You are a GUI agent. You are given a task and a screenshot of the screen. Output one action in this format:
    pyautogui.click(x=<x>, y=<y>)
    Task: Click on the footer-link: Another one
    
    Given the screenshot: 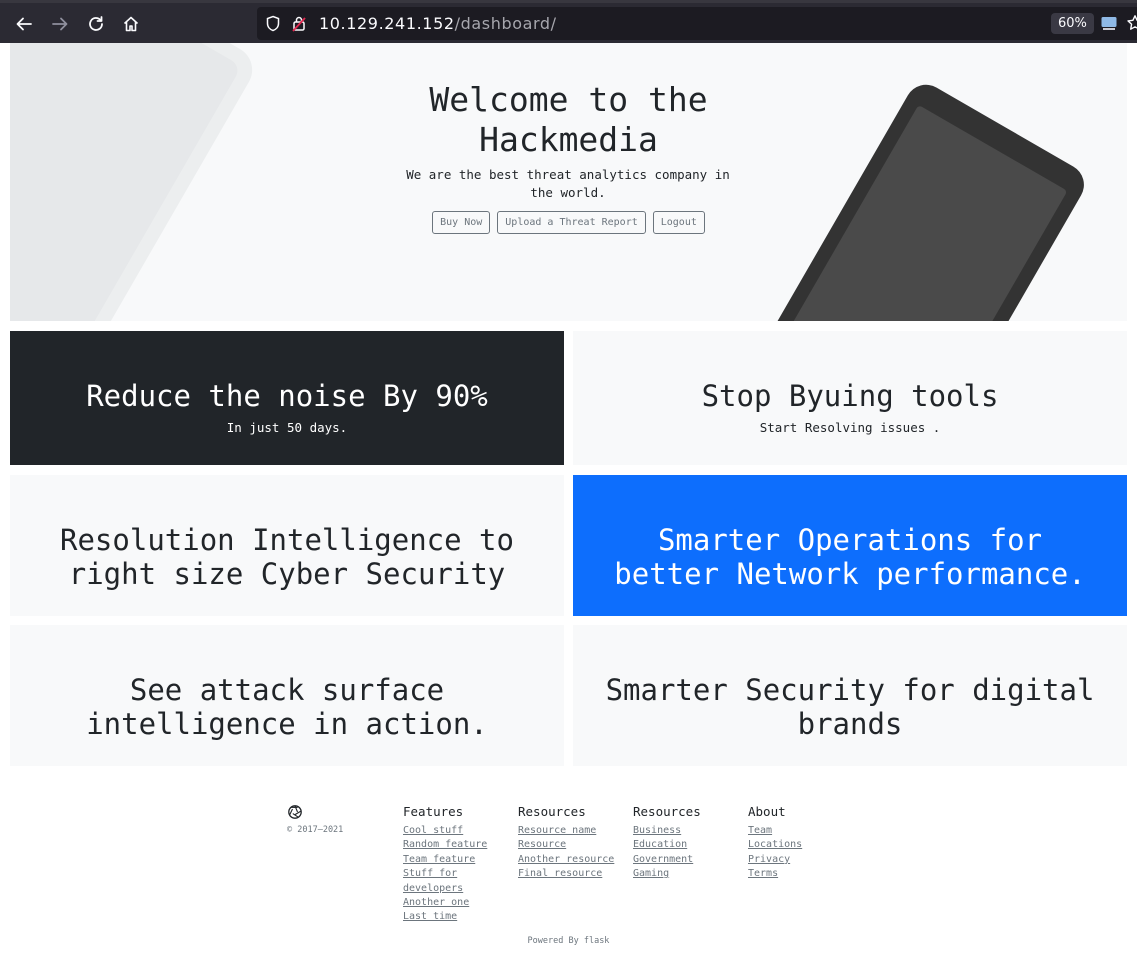 What is the action you would take?
    pyautogui.click(x=458, y=903)
    